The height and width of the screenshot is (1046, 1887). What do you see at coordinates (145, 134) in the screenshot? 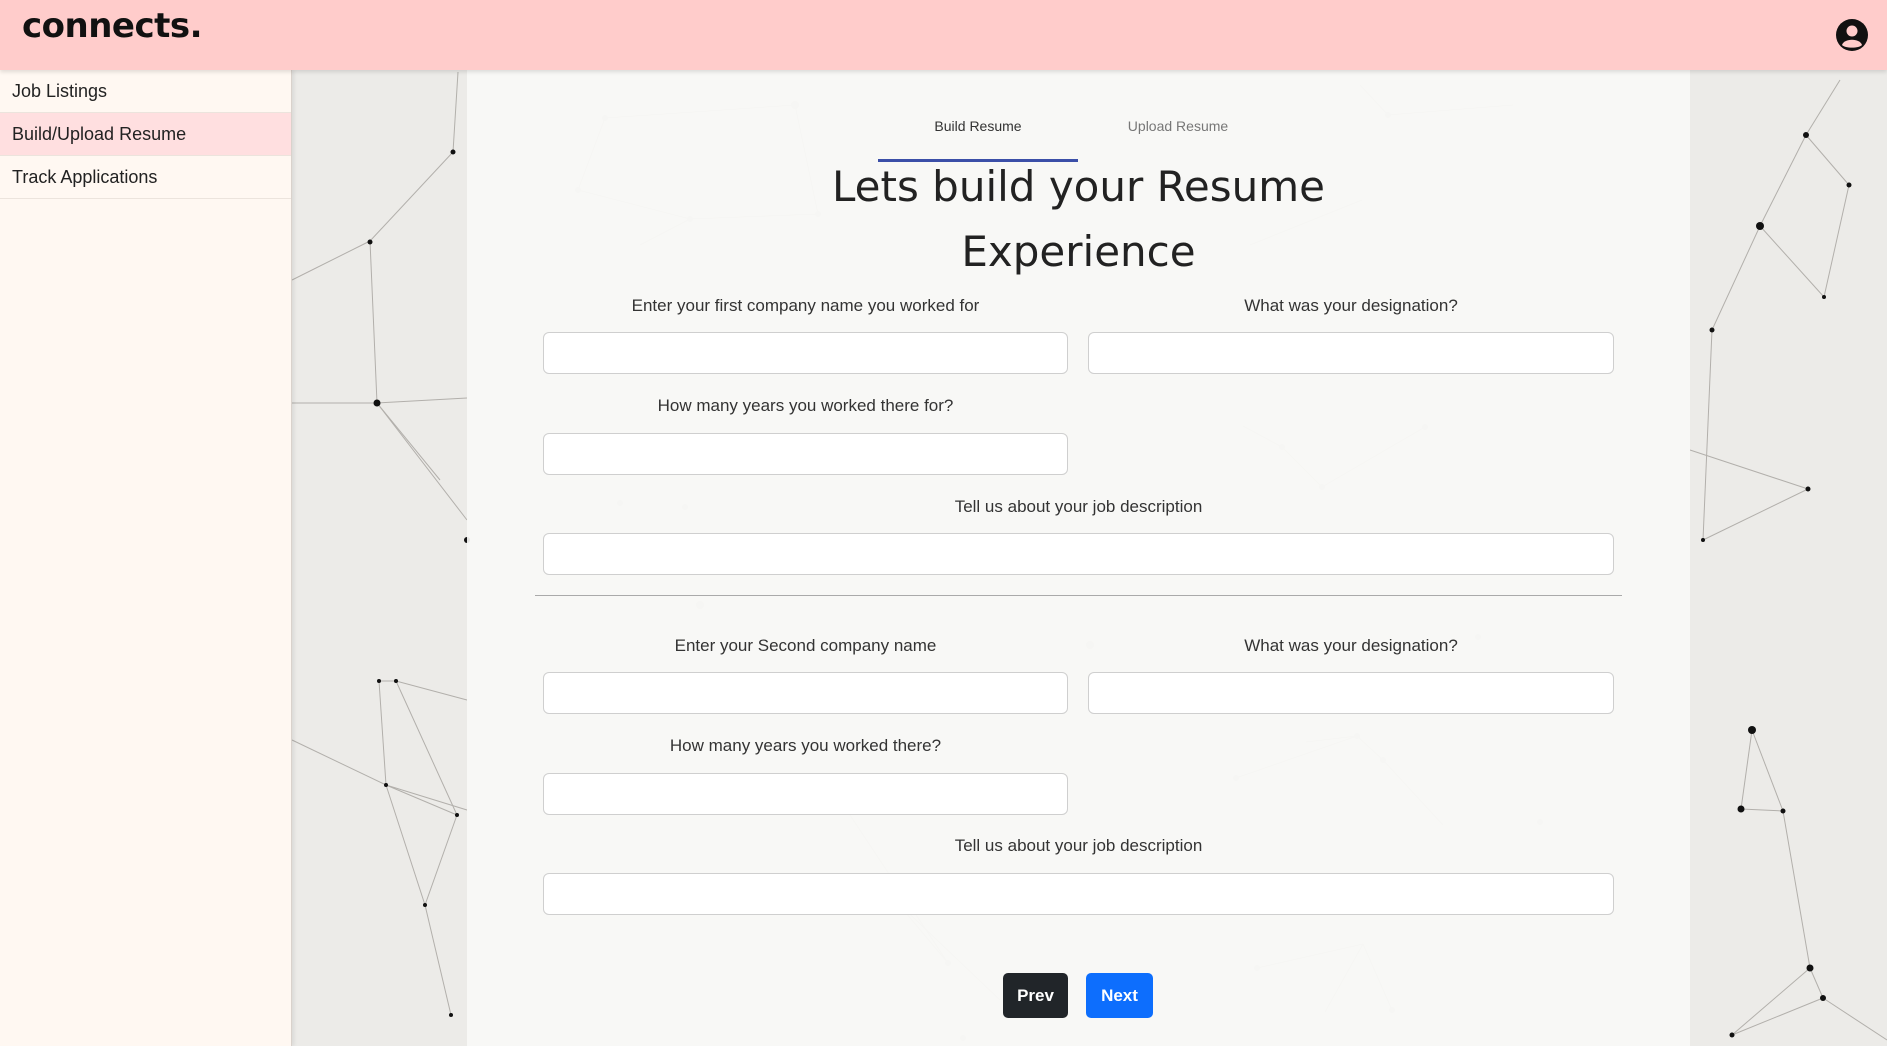
I see `sidebar-item-build-upload-resume: Build/Upload Resume` at bounding box center [145, 134].